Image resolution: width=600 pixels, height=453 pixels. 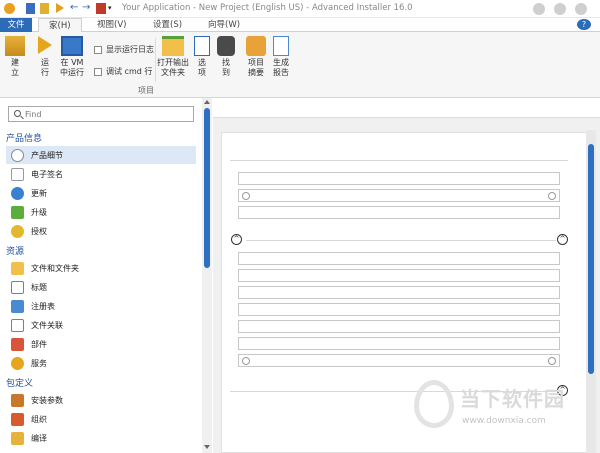 I want to click on content-header, so click(x=406, y=108).